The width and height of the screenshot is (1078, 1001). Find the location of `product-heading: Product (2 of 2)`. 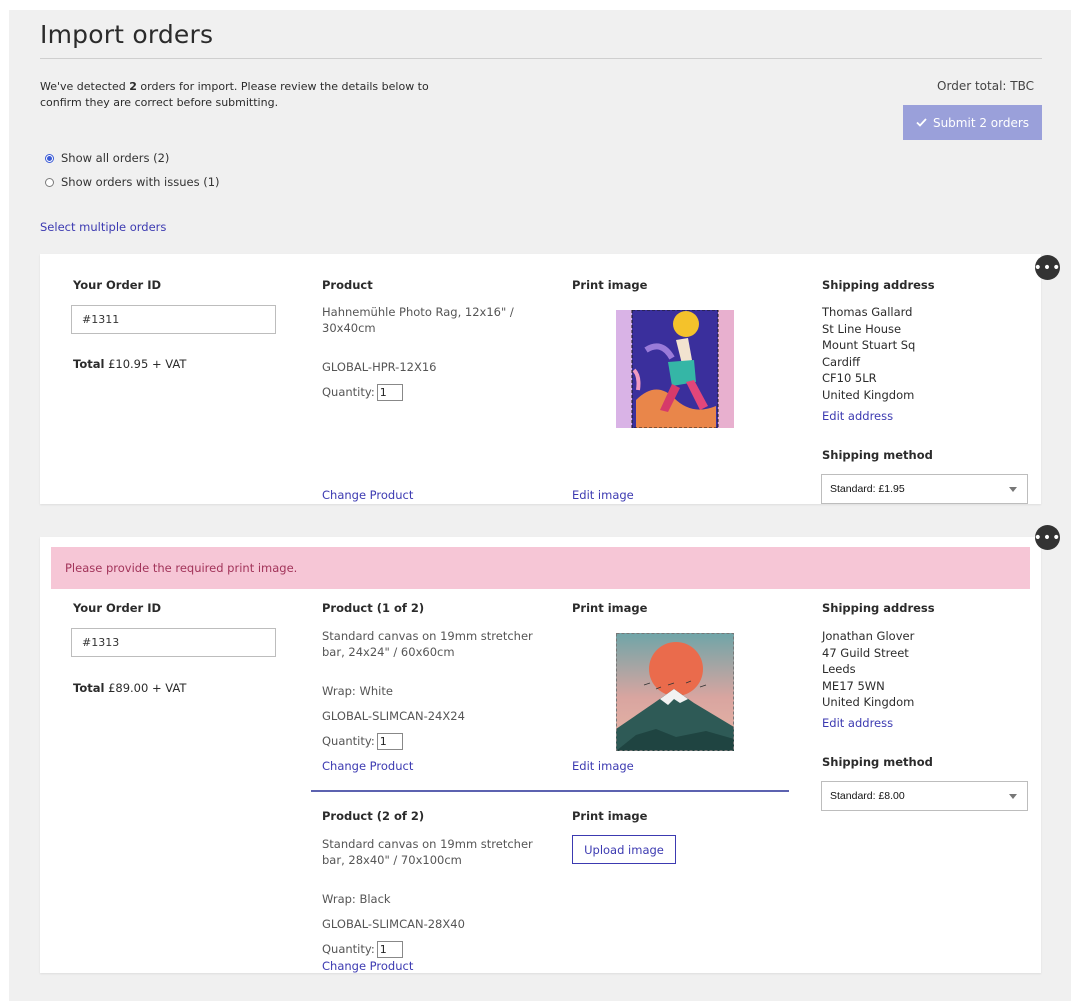

product-heading: Product (2 of 2) is located at coordinates (373, 816).